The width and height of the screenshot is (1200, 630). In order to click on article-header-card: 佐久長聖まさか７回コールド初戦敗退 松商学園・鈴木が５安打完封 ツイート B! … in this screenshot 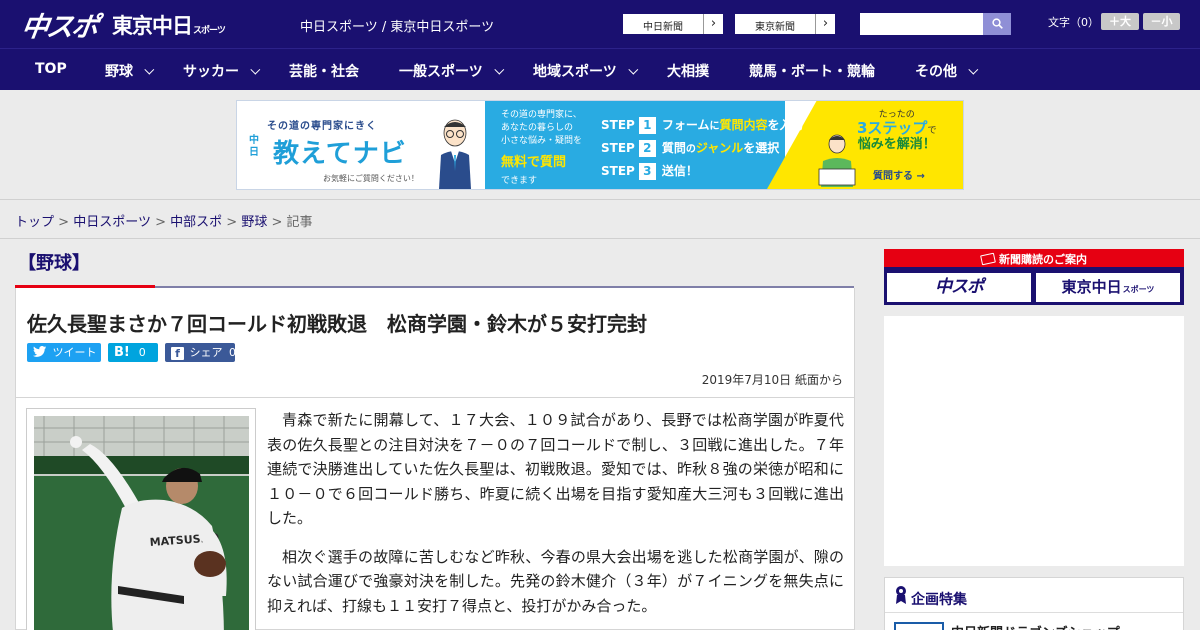, I will do `click(435, 343)`.